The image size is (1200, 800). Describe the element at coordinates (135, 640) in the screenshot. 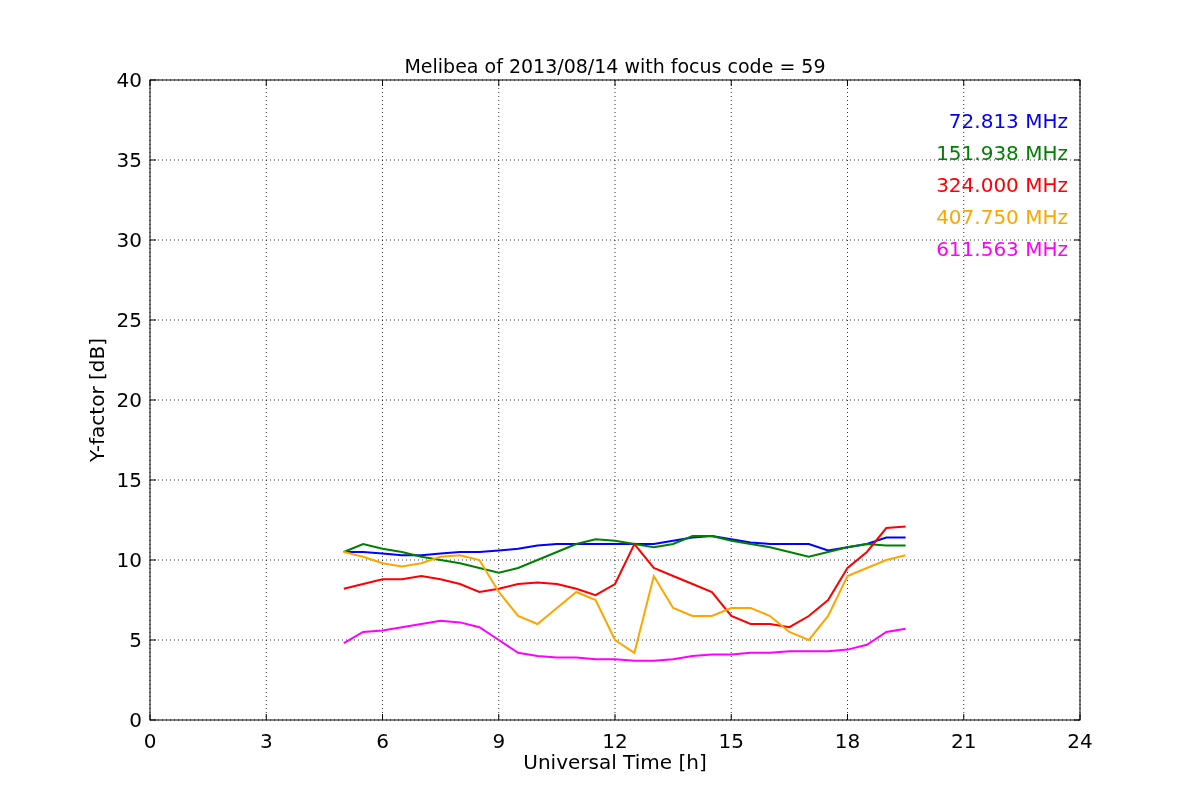

I see `y-tick-label: 5` at that location.